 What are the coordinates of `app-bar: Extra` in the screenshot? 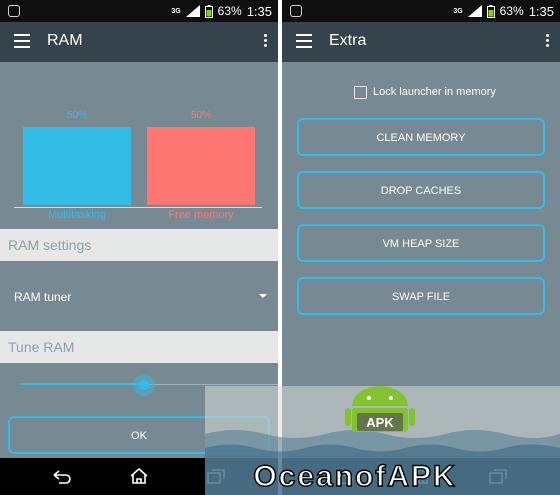 It's located at (421, 42).